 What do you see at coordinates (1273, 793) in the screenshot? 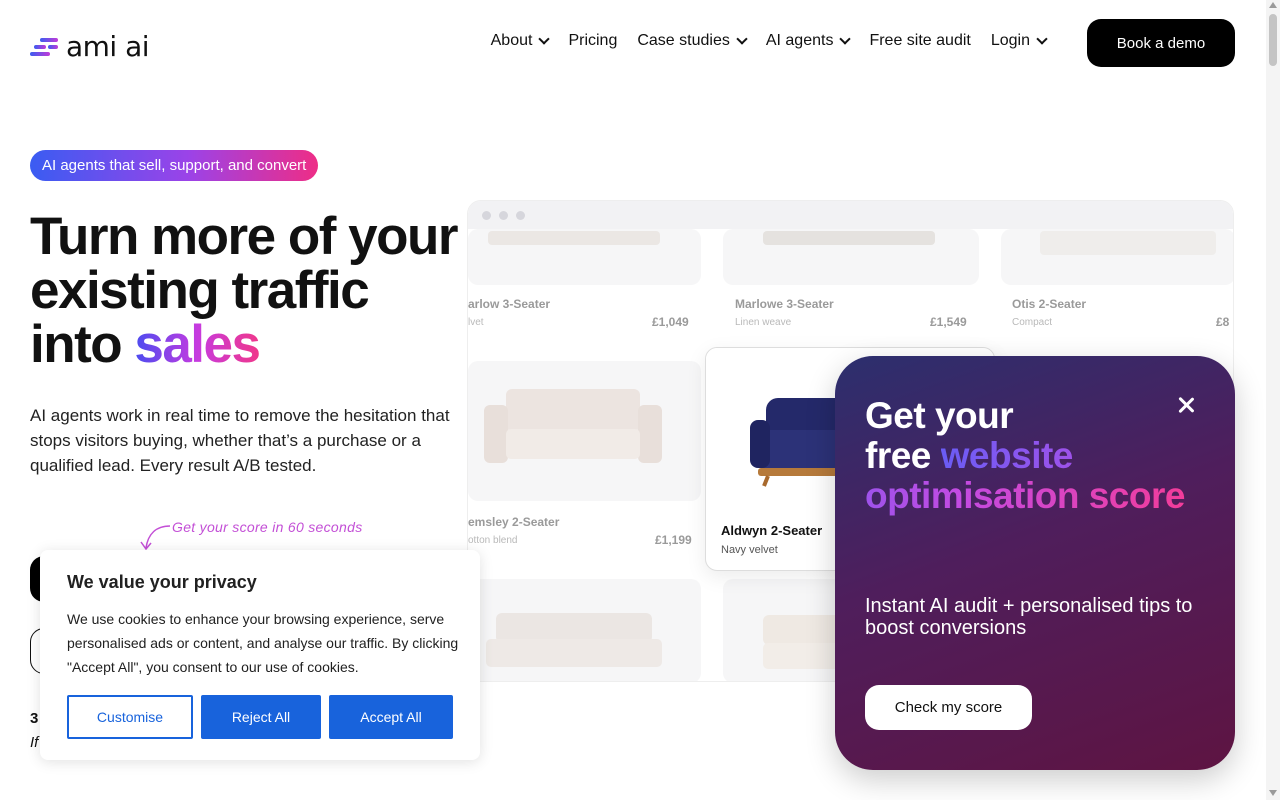
I see `scroll-down-icon` at bounding box center [1273, 793].